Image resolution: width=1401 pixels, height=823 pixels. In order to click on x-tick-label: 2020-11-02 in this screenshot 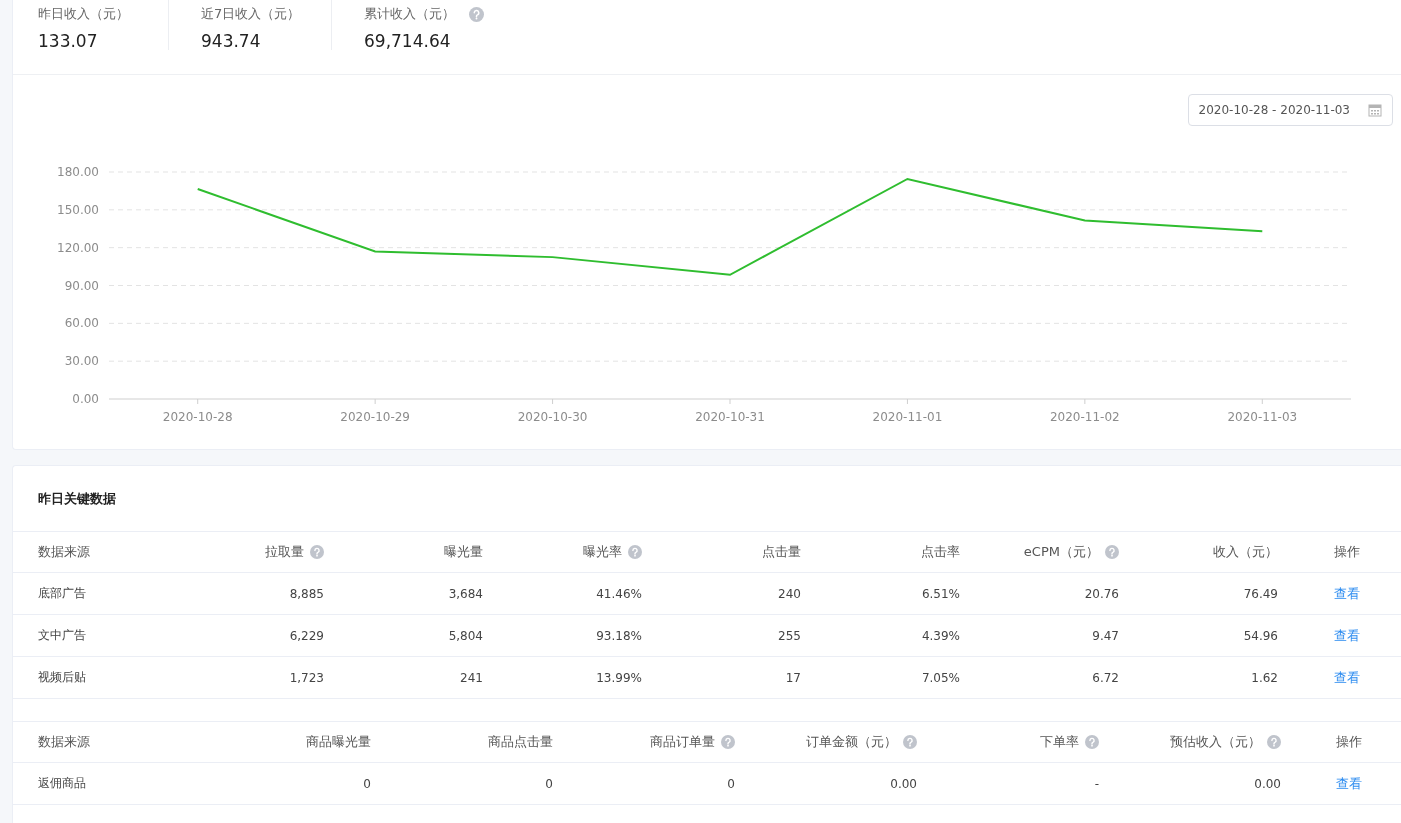, I will do `click(1085, 417)`.